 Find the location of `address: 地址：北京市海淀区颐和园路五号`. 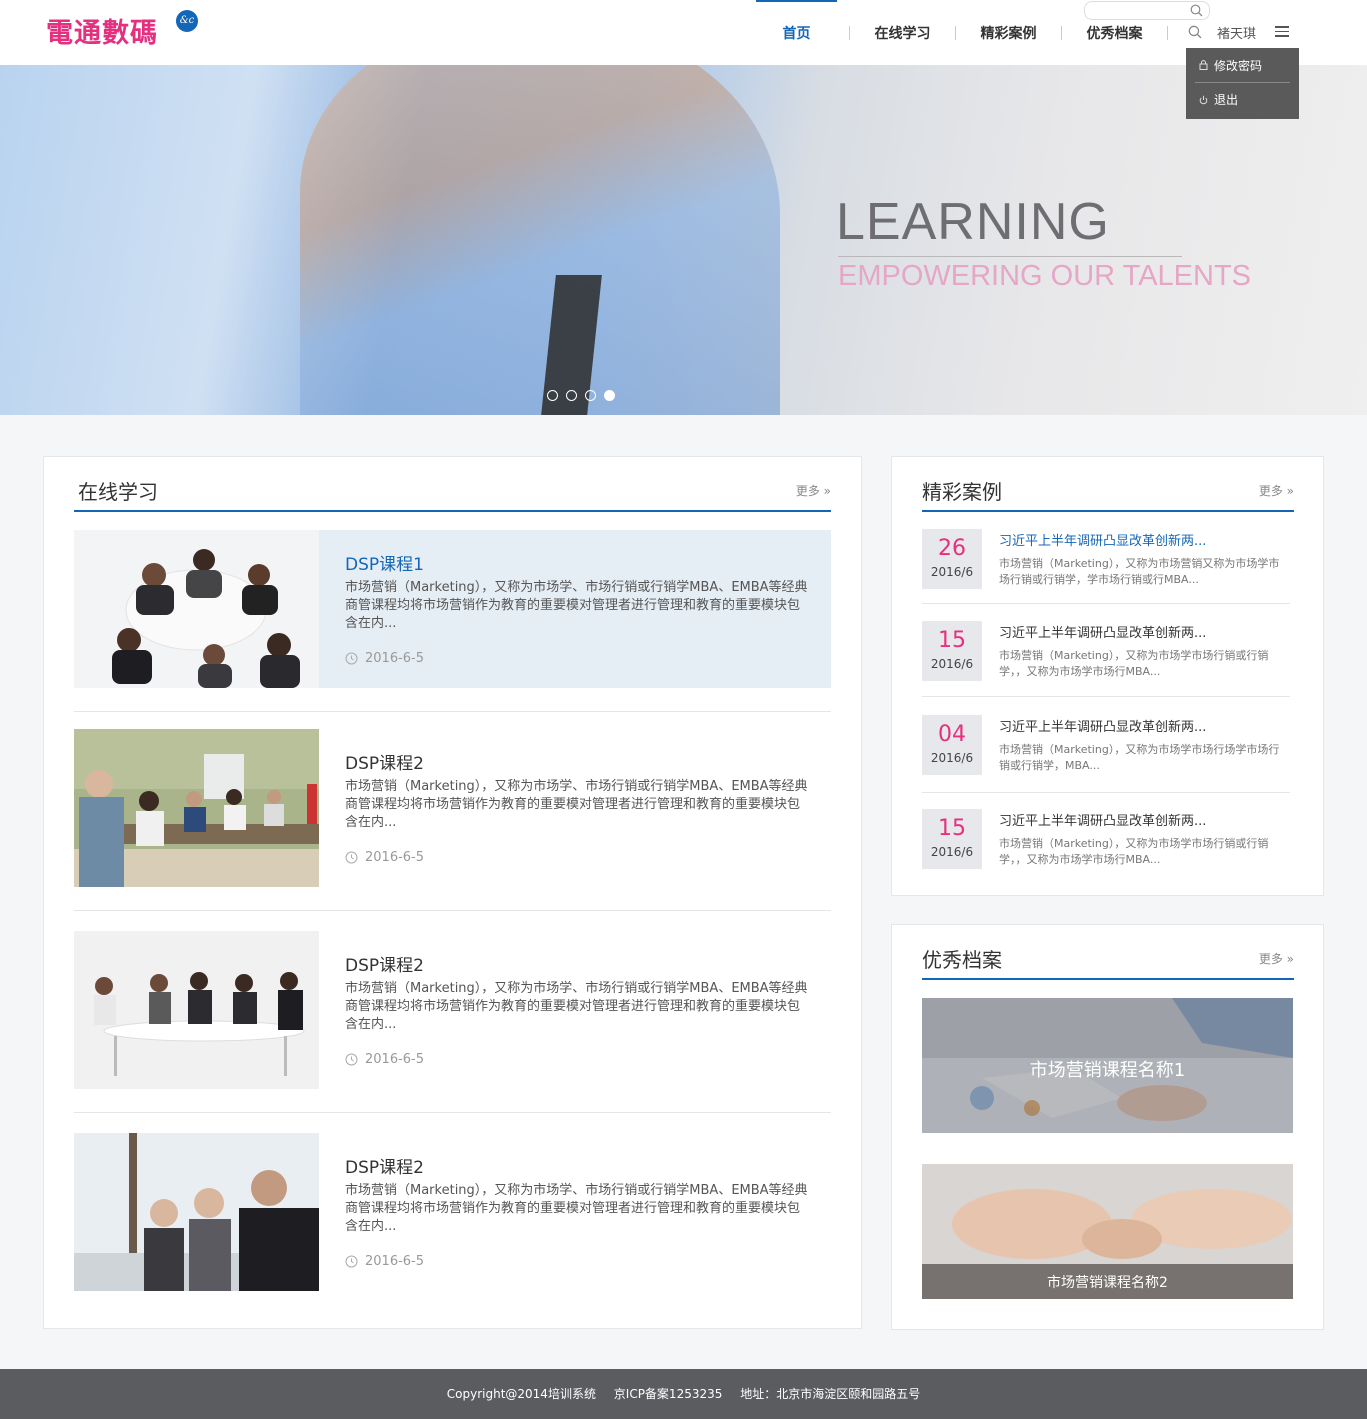

address: 地址：北京市海淀区颐和园路五号 is located at coordinates (830, 1394).